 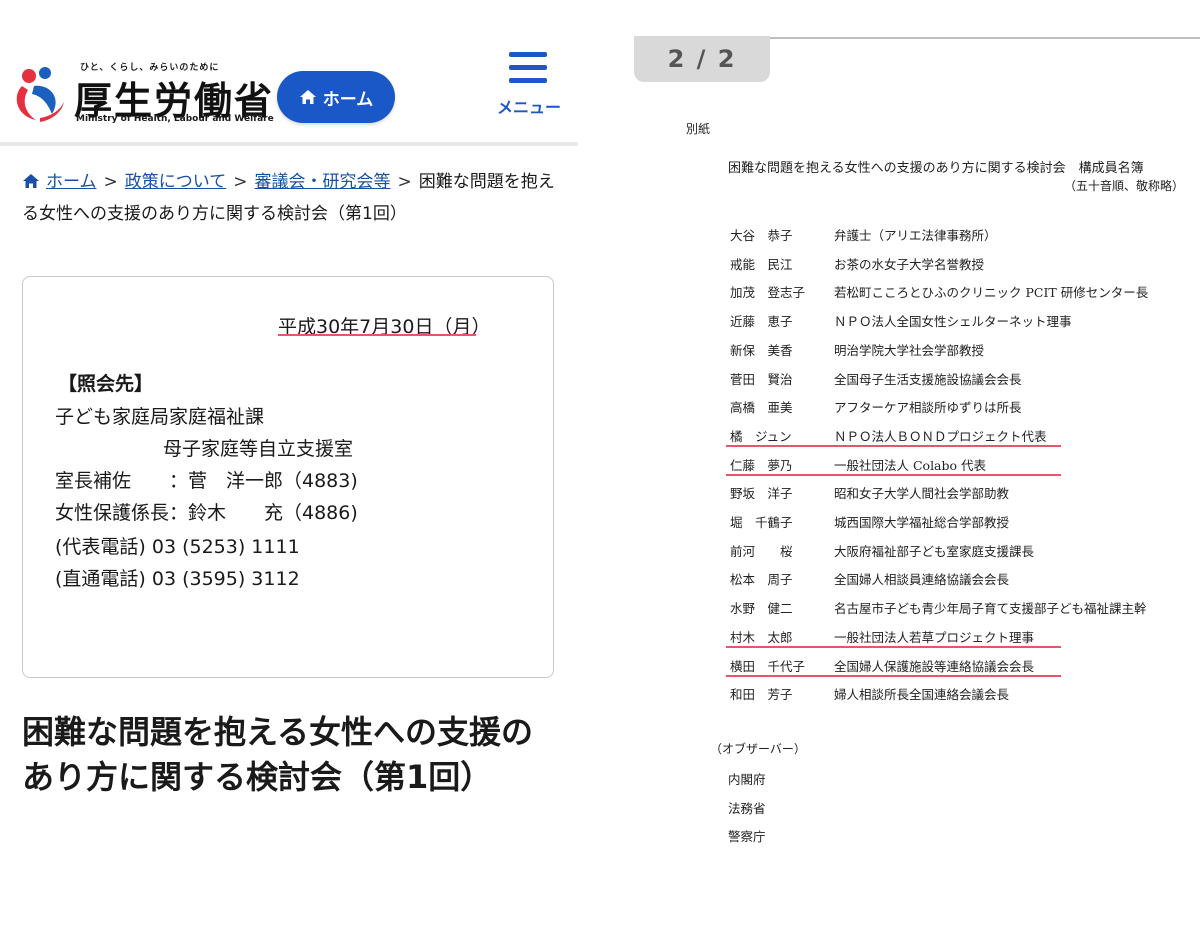 I want to click on menu-button: メニュー, so click(x=532, y=85).